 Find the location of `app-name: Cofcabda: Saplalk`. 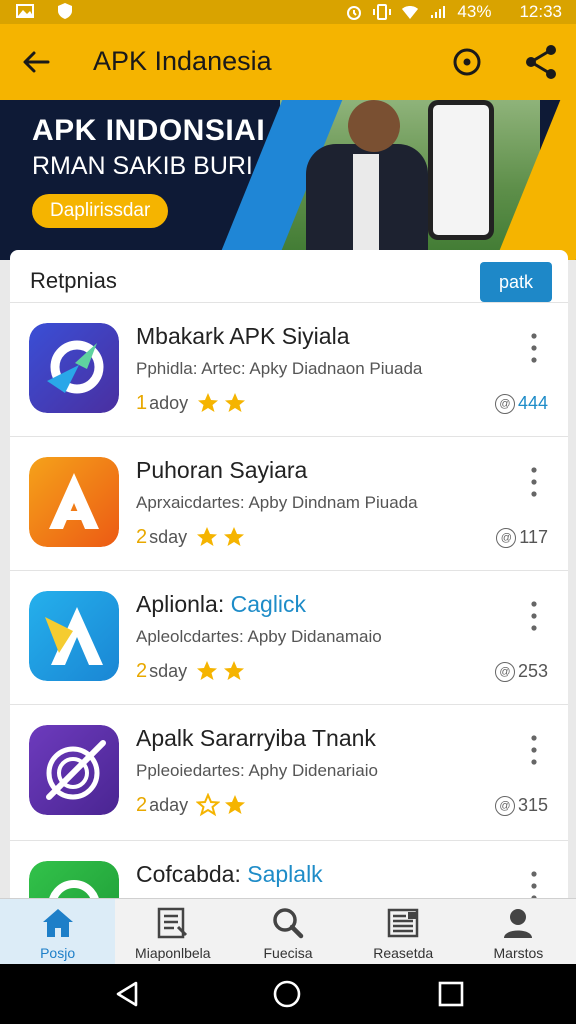

app-name: Cofcabda: Saplalk is located at coordinates (229, 874).